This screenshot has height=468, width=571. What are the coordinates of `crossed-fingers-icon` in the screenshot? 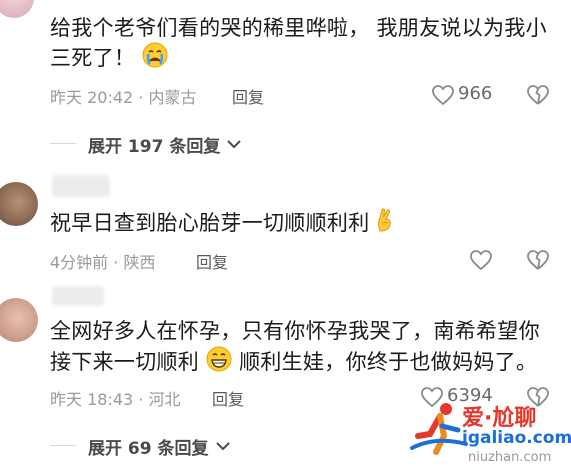 It's located at (385, 224).